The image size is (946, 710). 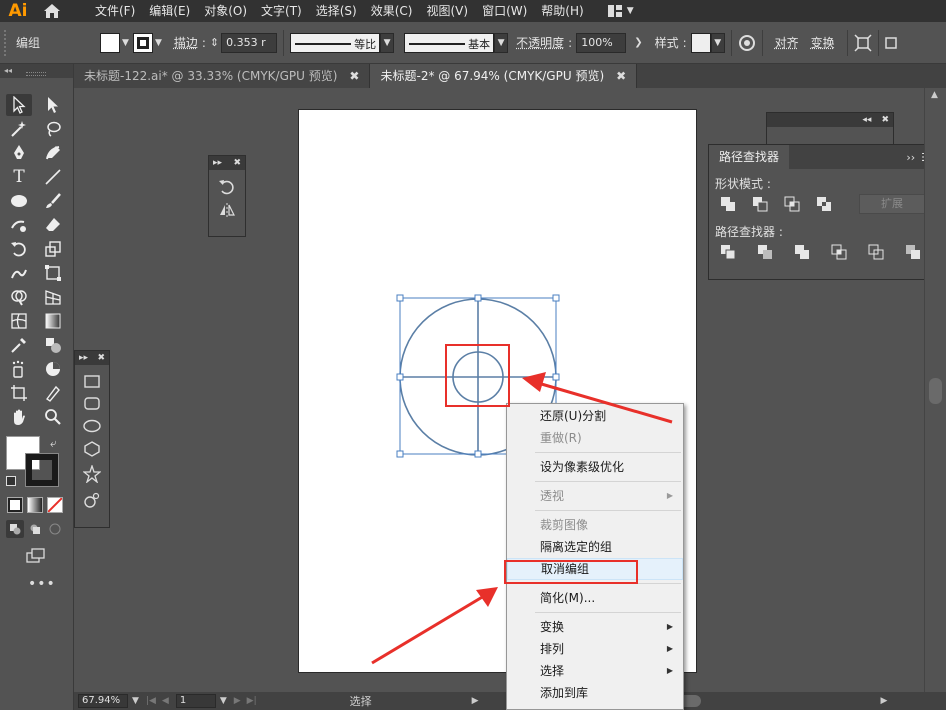 I want to click on grip-handle, so click(x=7, y=42).